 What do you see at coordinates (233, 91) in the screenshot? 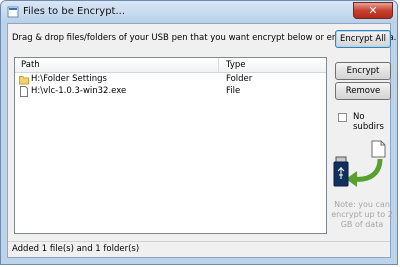
I see `list-item-type: File` at bounding box center [233, 91].